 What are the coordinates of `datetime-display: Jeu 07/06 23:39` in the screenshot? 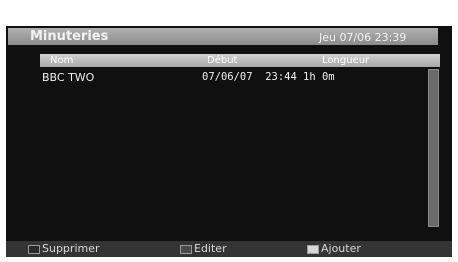 It's located at (363, 37).